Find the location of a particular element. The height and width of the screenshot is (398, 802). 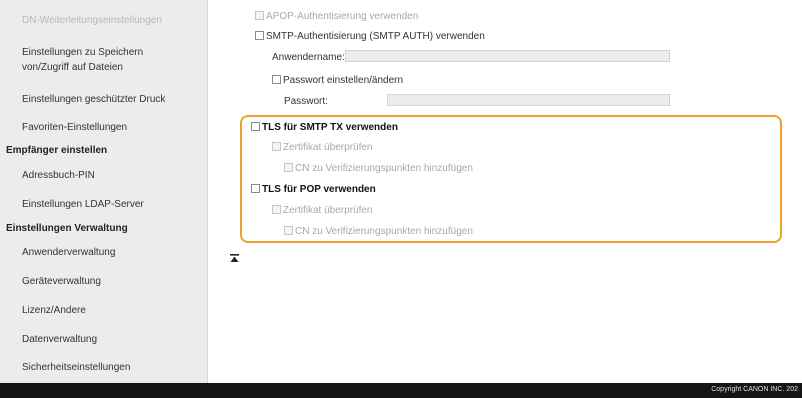

sidebar-item-favorites: Favoriten-Einstellungen is located at coordinates (103, 127).